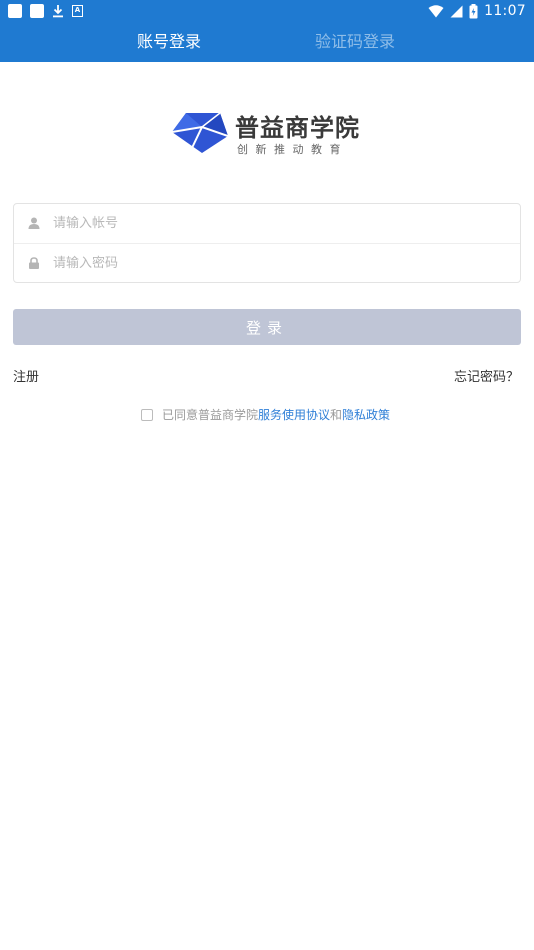 Image resolution: width=534 pixels, height=950 pixels. I want to click on login-form, so click(267, 243).